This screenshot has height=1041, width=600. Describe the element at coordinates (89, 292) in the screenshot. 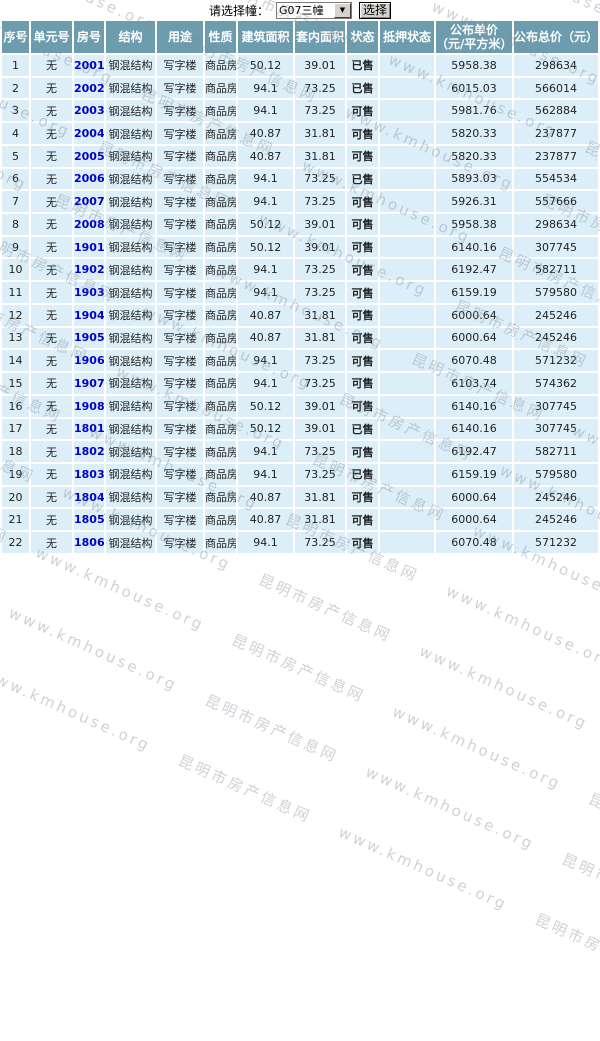

I see `room-number-link: 1903` at that location.